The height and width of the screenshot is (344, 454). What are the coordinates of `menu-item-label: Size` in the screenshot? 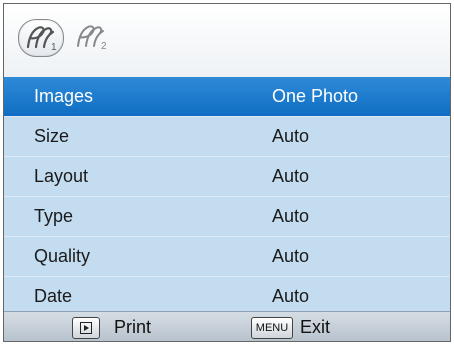 It's located at (52, 136).